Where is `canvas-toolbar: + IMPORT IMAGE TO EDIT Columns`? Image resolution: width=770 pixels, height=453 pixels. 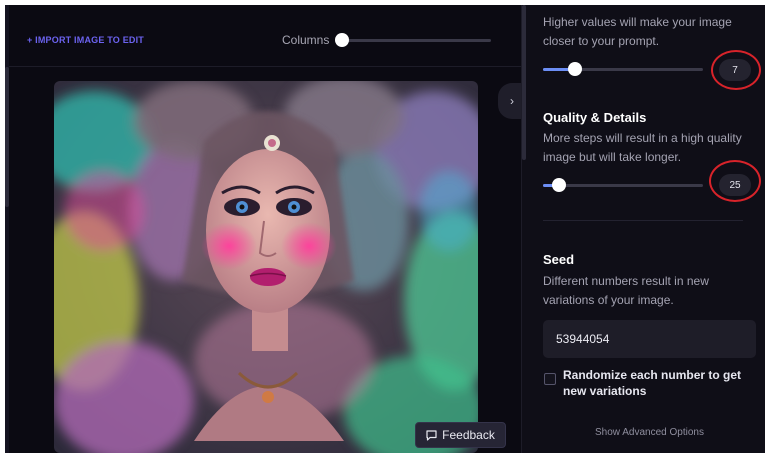 canvas-toolbar: + IMPORT IMAGE TO EDIT Columns is located at coordinates (265, 36).